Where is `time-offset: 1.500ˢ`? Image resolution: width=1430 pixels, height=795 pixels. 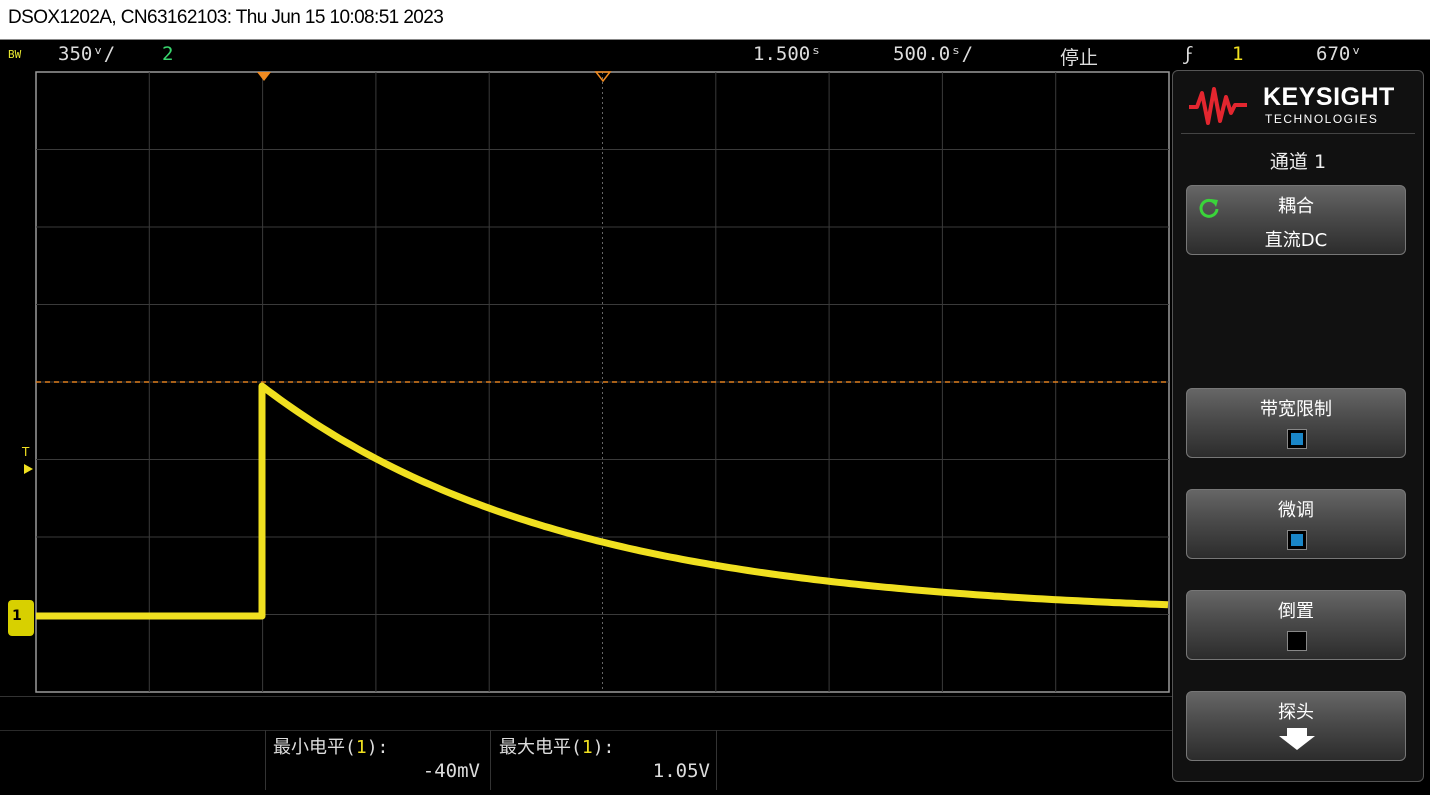
time-offset: 1.500ˢ is located at coordinates (787, 54).